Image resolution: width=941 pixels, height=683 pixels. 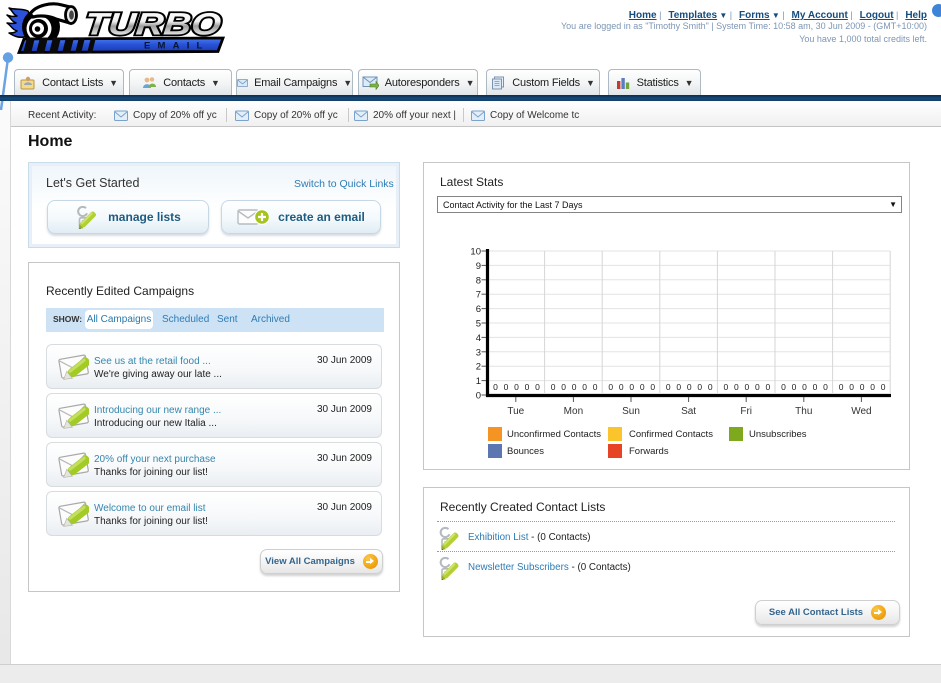 I want to click on svg-text: Sun, so click(x=631, y=411).